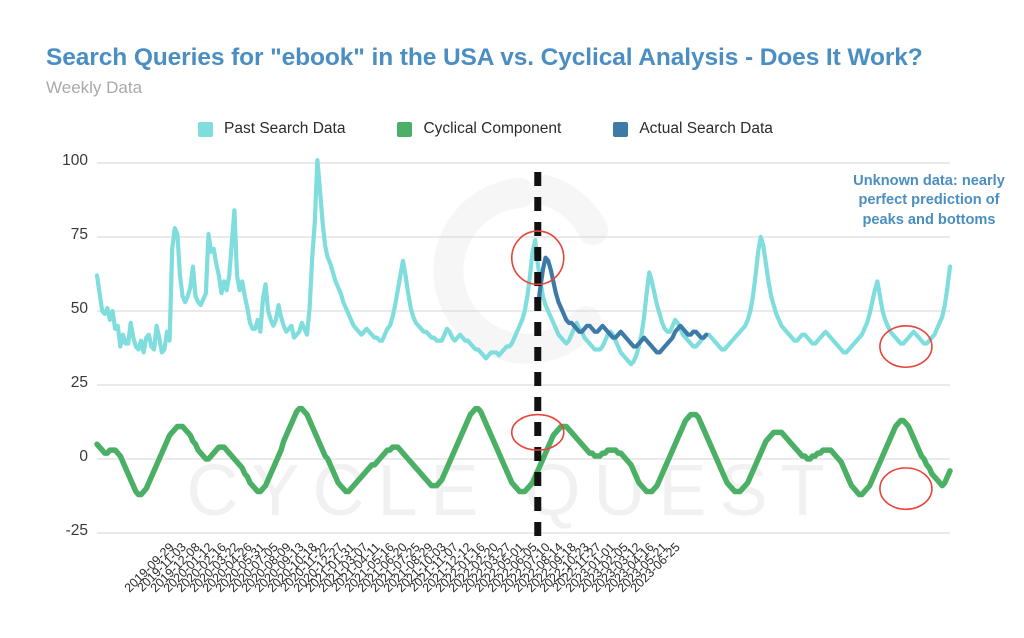 The width and height of the screenshot is (1024, 638). I want to click on y-axis-tick-label: 25, so click(79, 382).